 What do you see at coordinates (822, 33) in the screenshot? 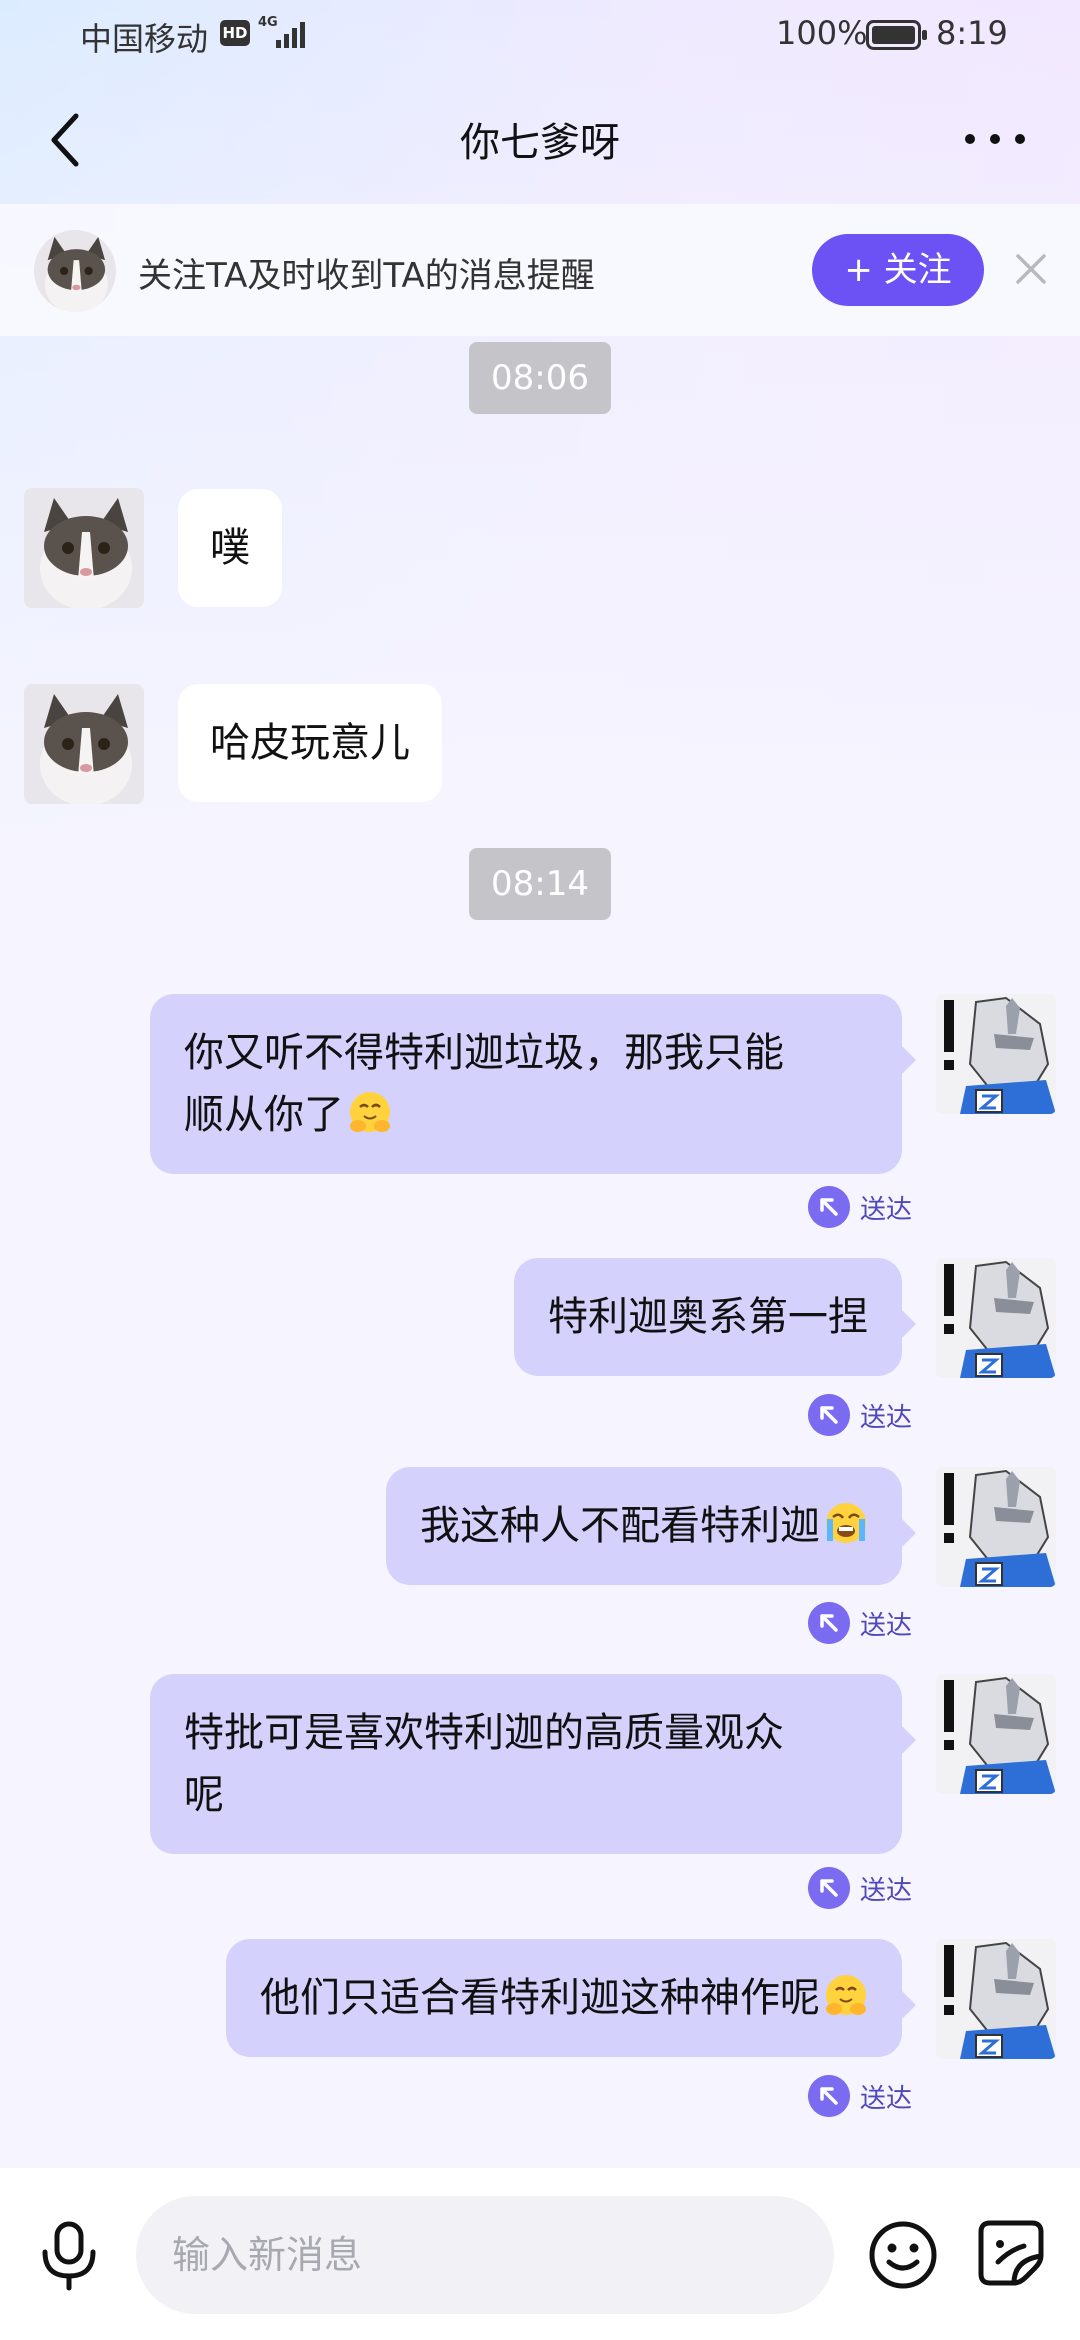
I see `battery-percent: 100%` at bounding box center [822, 33].